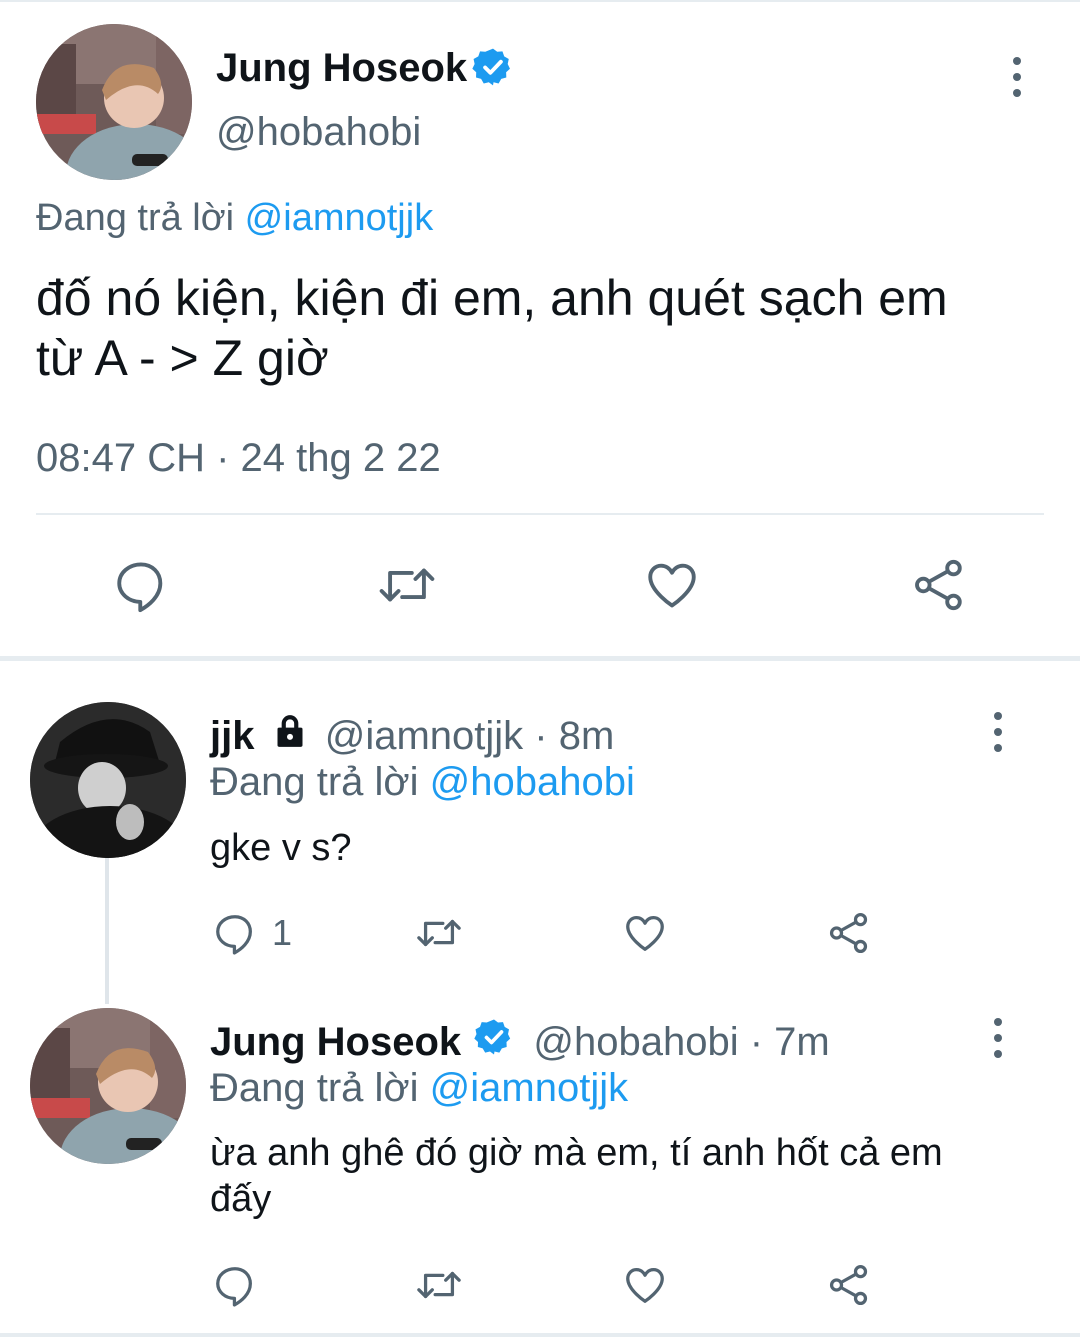 This screenshot has height=1337, width=1080. Describe the element at coordinates (422, 782) in the screenshot. I see `reply1-reply-context: Đang trả lời @hobahobi` at that location.